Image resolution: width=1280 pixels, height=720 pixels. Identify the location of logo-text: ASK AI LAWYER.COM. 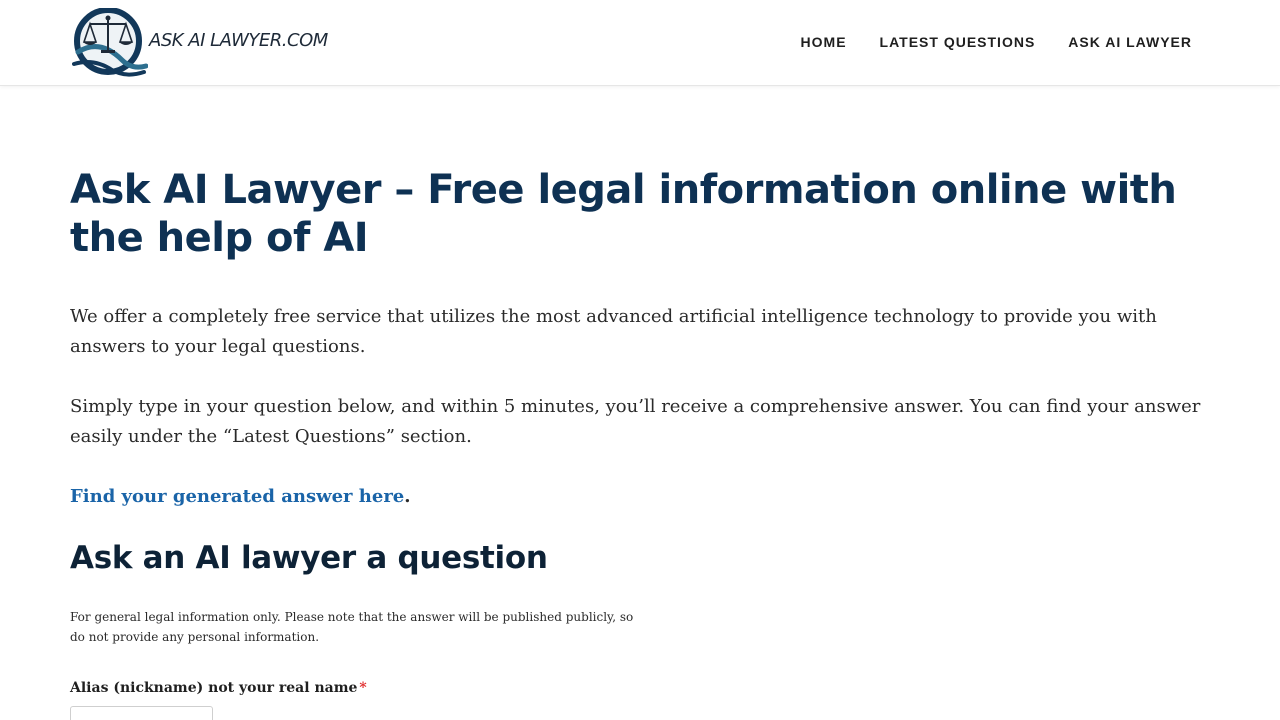
(238, 40).